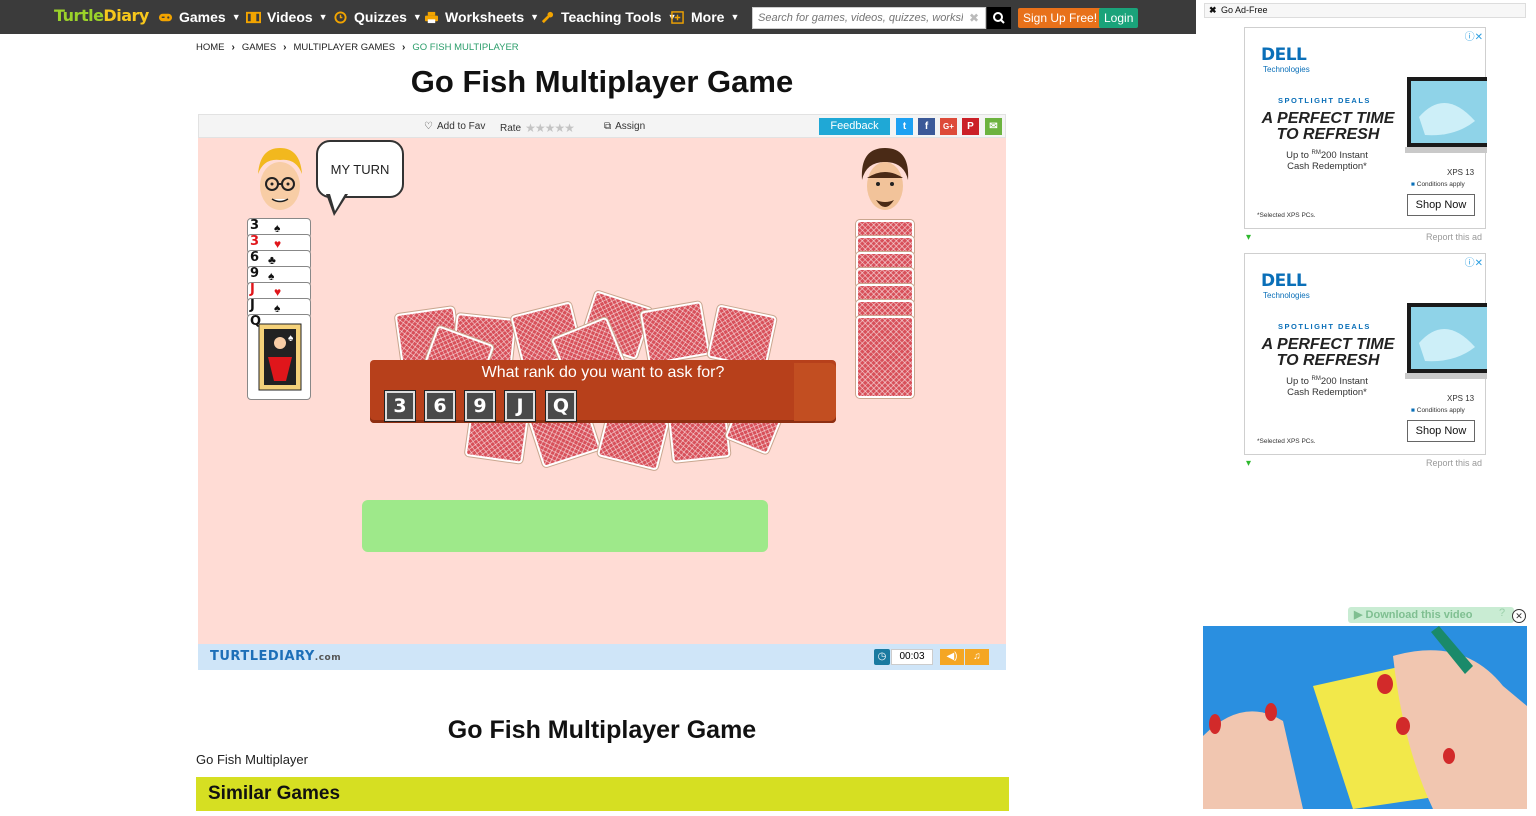 The image size is (1536, 816). I want to click on go-ad-free-button: ✖ Go Ad-Free, so click(1365, 10).